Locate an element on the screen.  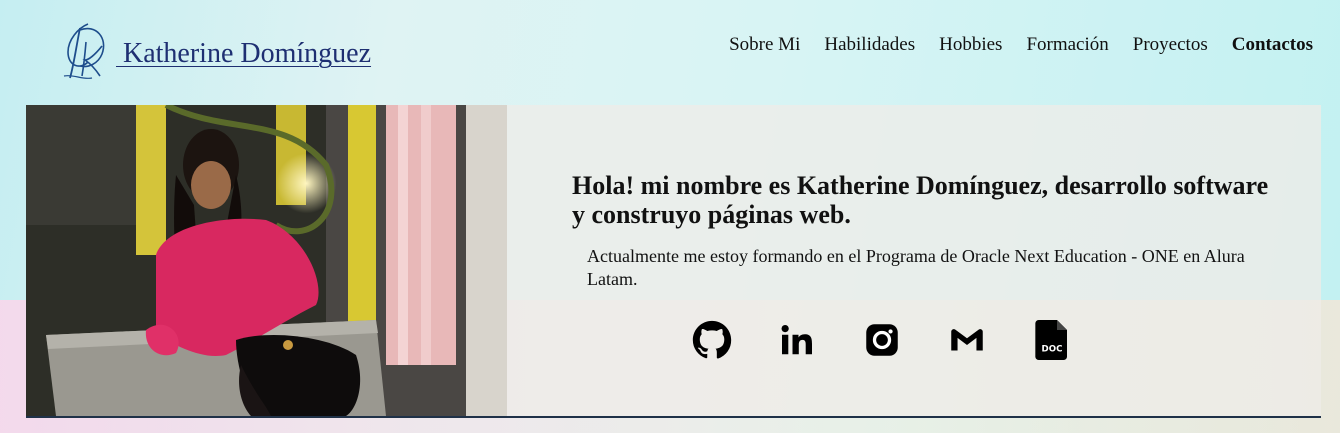
instagram-icon is located at coordinates (882, 340).